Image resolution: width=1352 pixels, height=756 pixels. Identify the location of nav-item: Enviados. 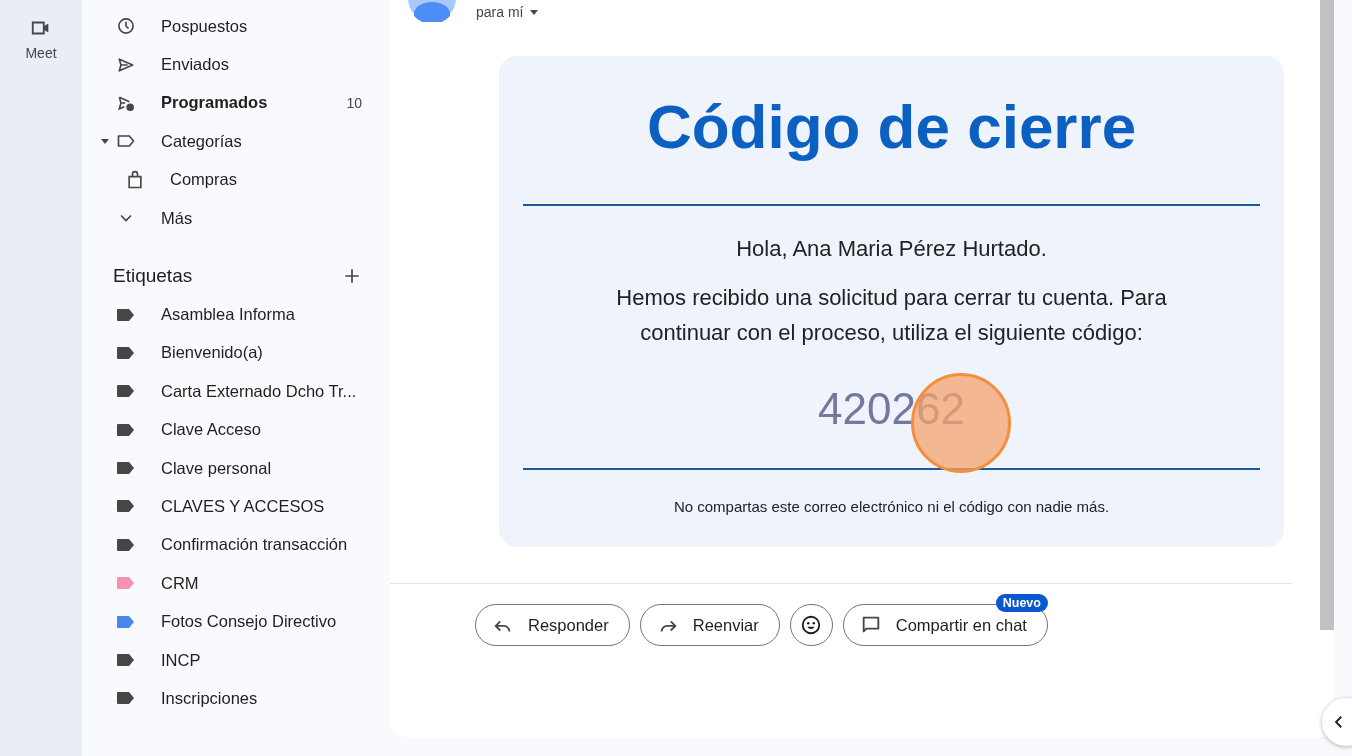
(261, 65).